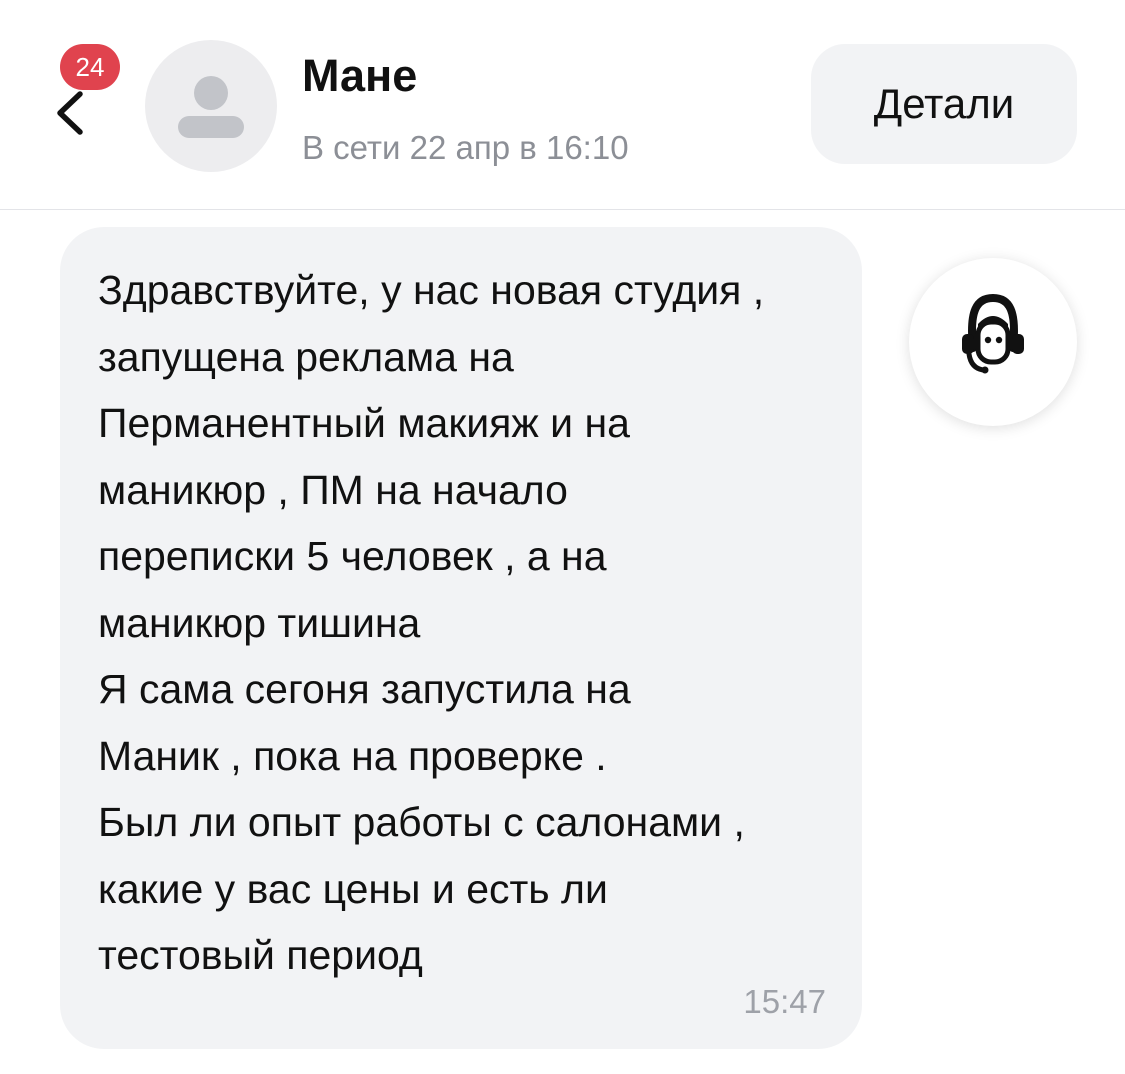  I want to click on message-line: тестовый период, so click(260, 955).